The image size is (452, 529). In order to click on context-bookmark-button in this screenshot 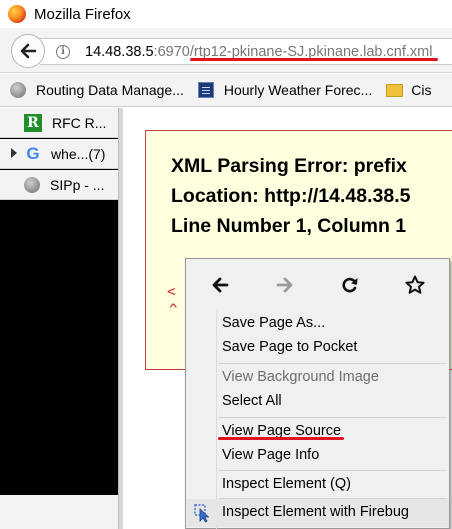, I will do `click(415, 285)`.